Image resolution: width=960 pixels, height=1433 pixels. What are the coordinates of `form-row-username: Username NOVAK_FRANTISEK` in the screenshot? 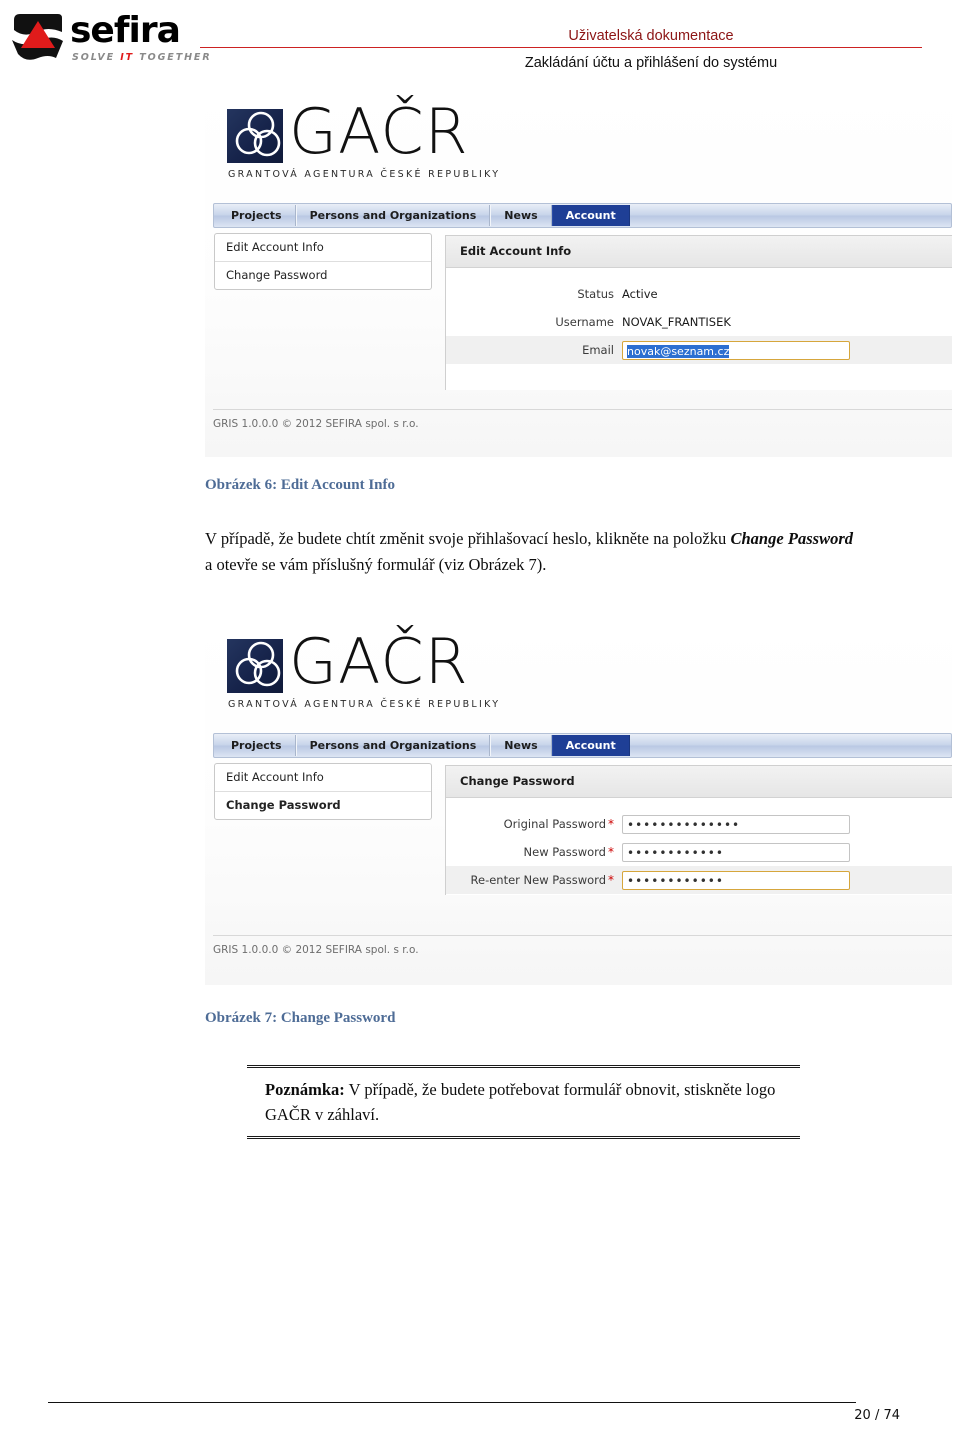 It's located at (699, 322).